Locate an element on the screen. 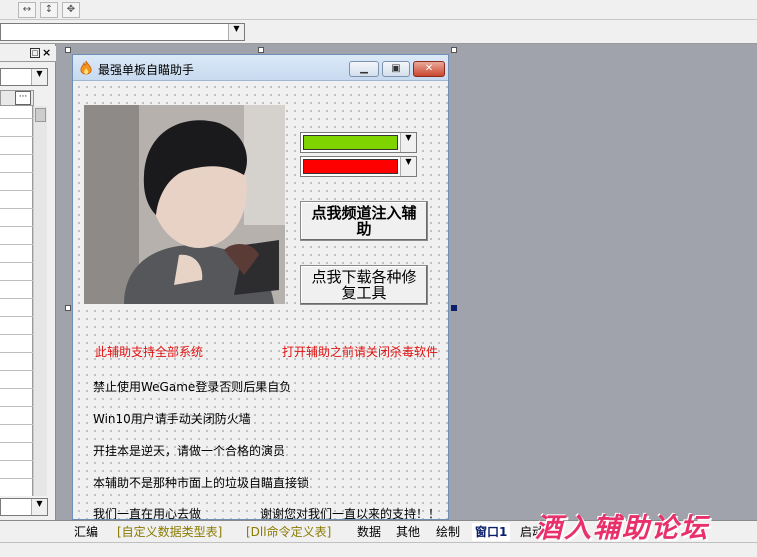 The image size is (757, 557). notice-close-antivirus: 打开辅助之前请关闭杀毒软件 is located at coordinates (360, 352).